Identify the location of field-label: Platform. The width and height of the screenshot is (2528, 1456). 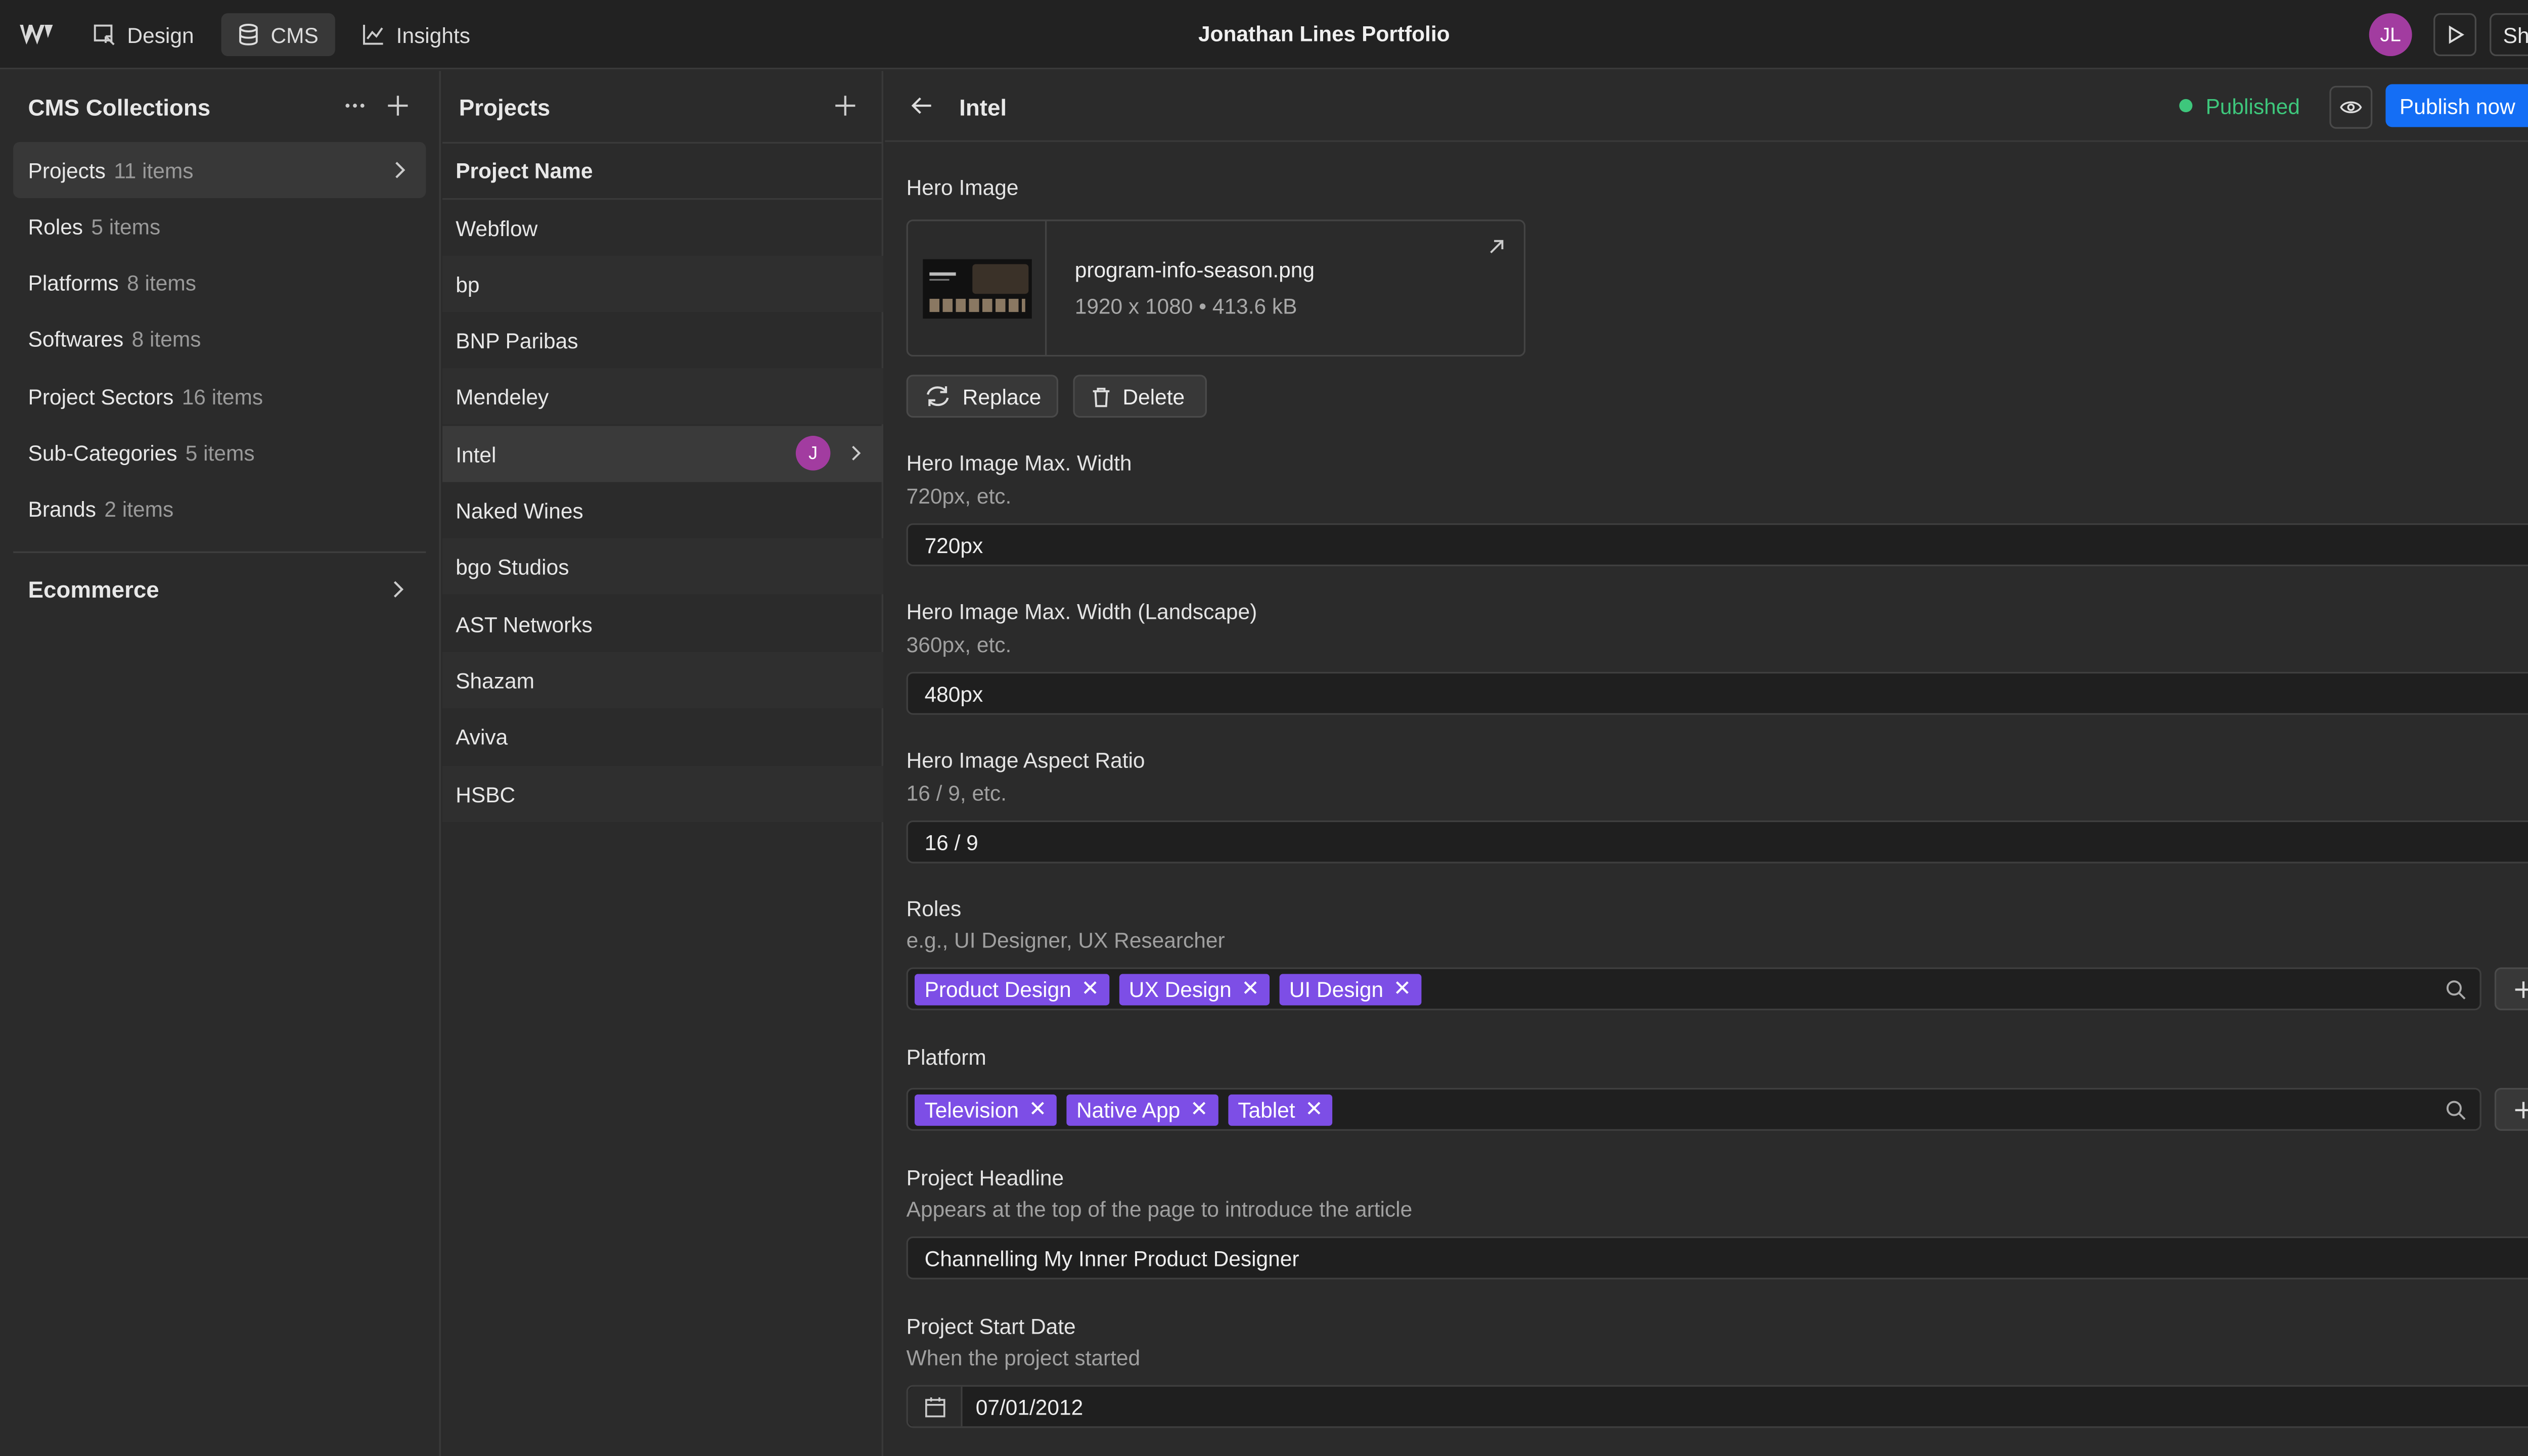
(946, 1057).